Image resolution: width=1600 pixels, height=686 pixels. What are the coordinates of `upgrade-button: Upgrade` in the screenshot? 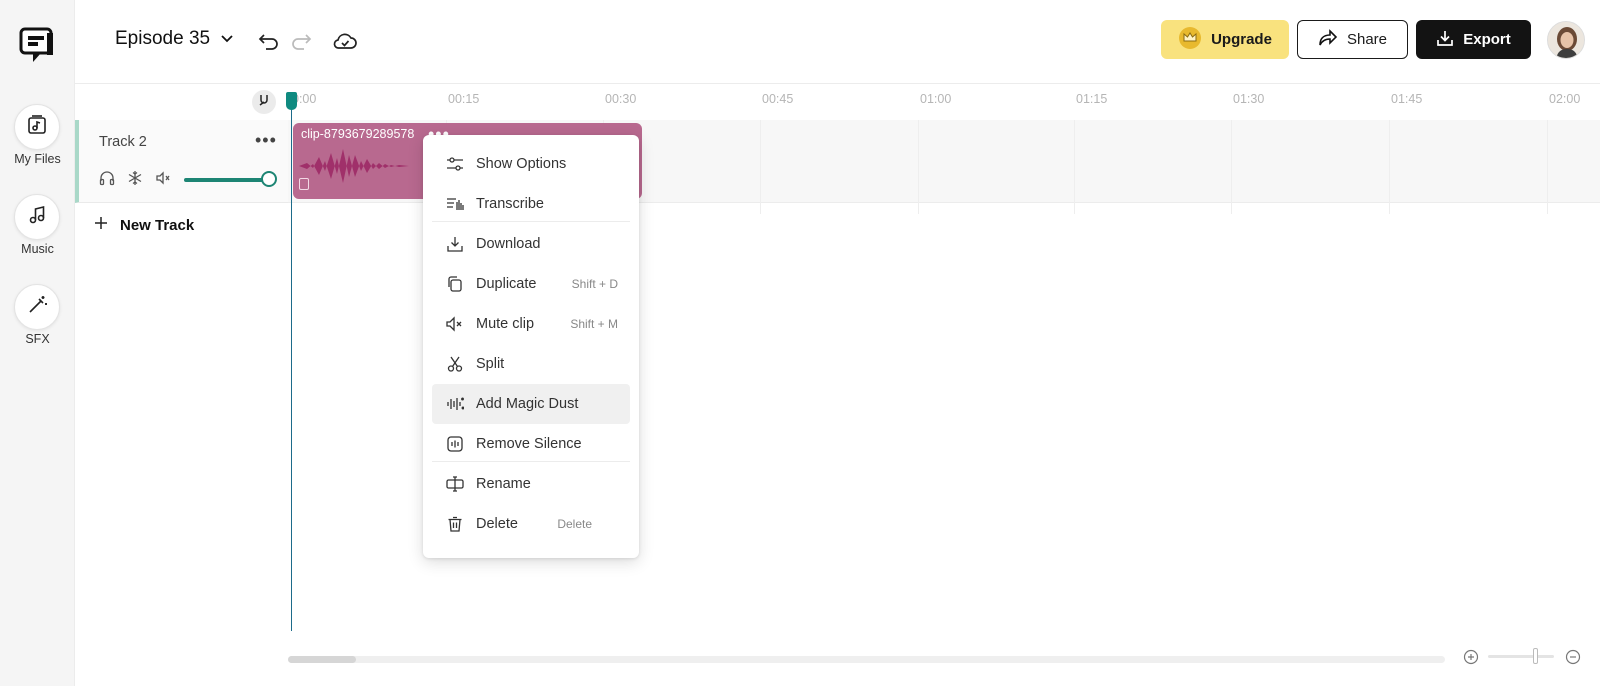 It's located at (1225, 39).